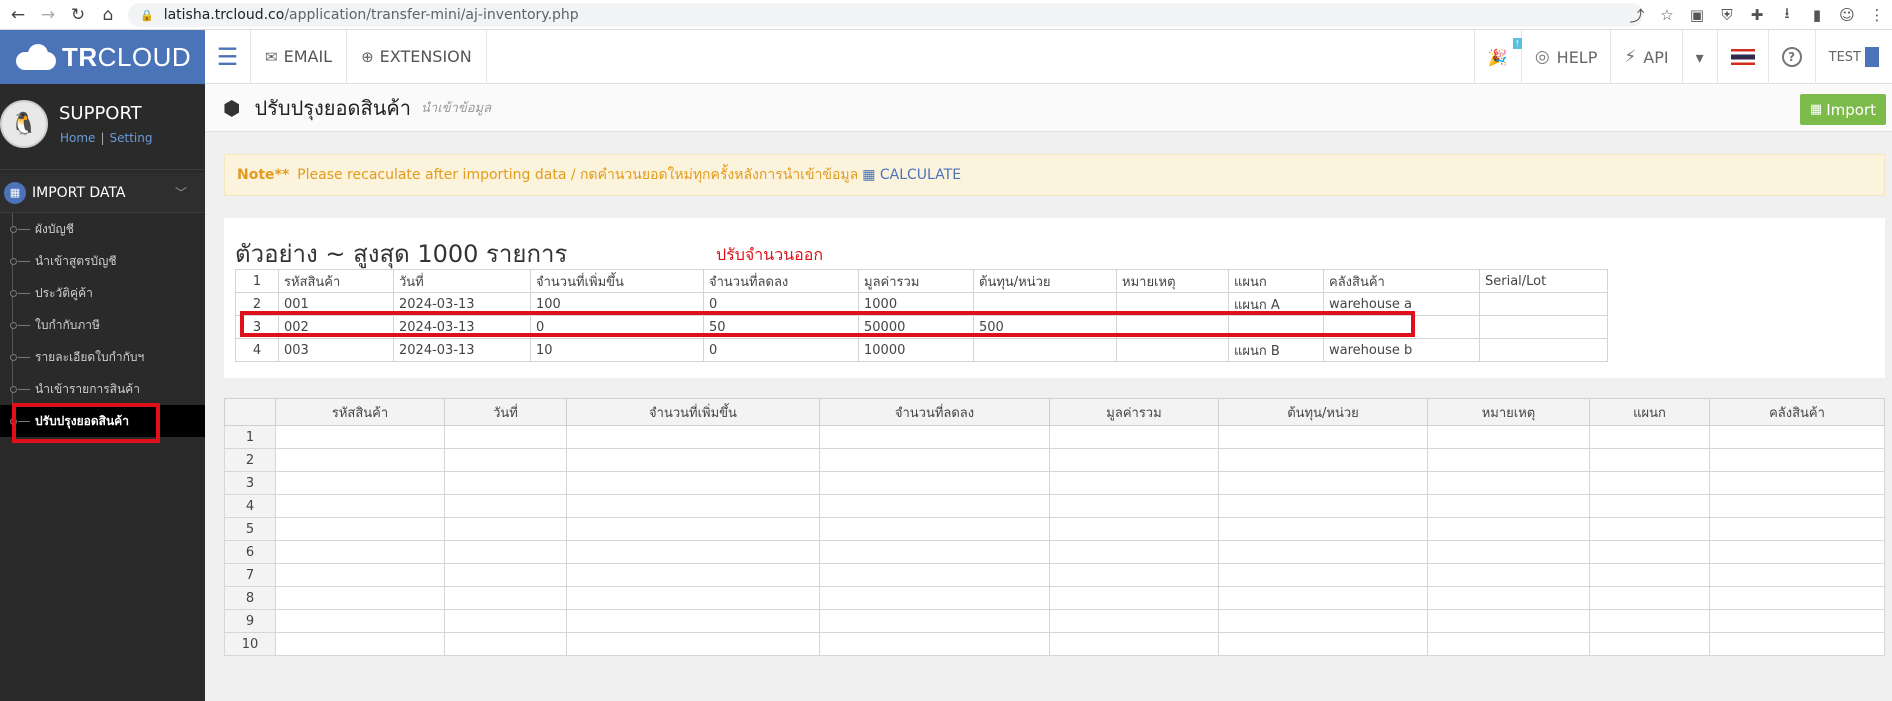 Image resolution: width=1892 pixels, height=701 pixels. I want to click on download-icon: ⭳, so click(1787, 15).